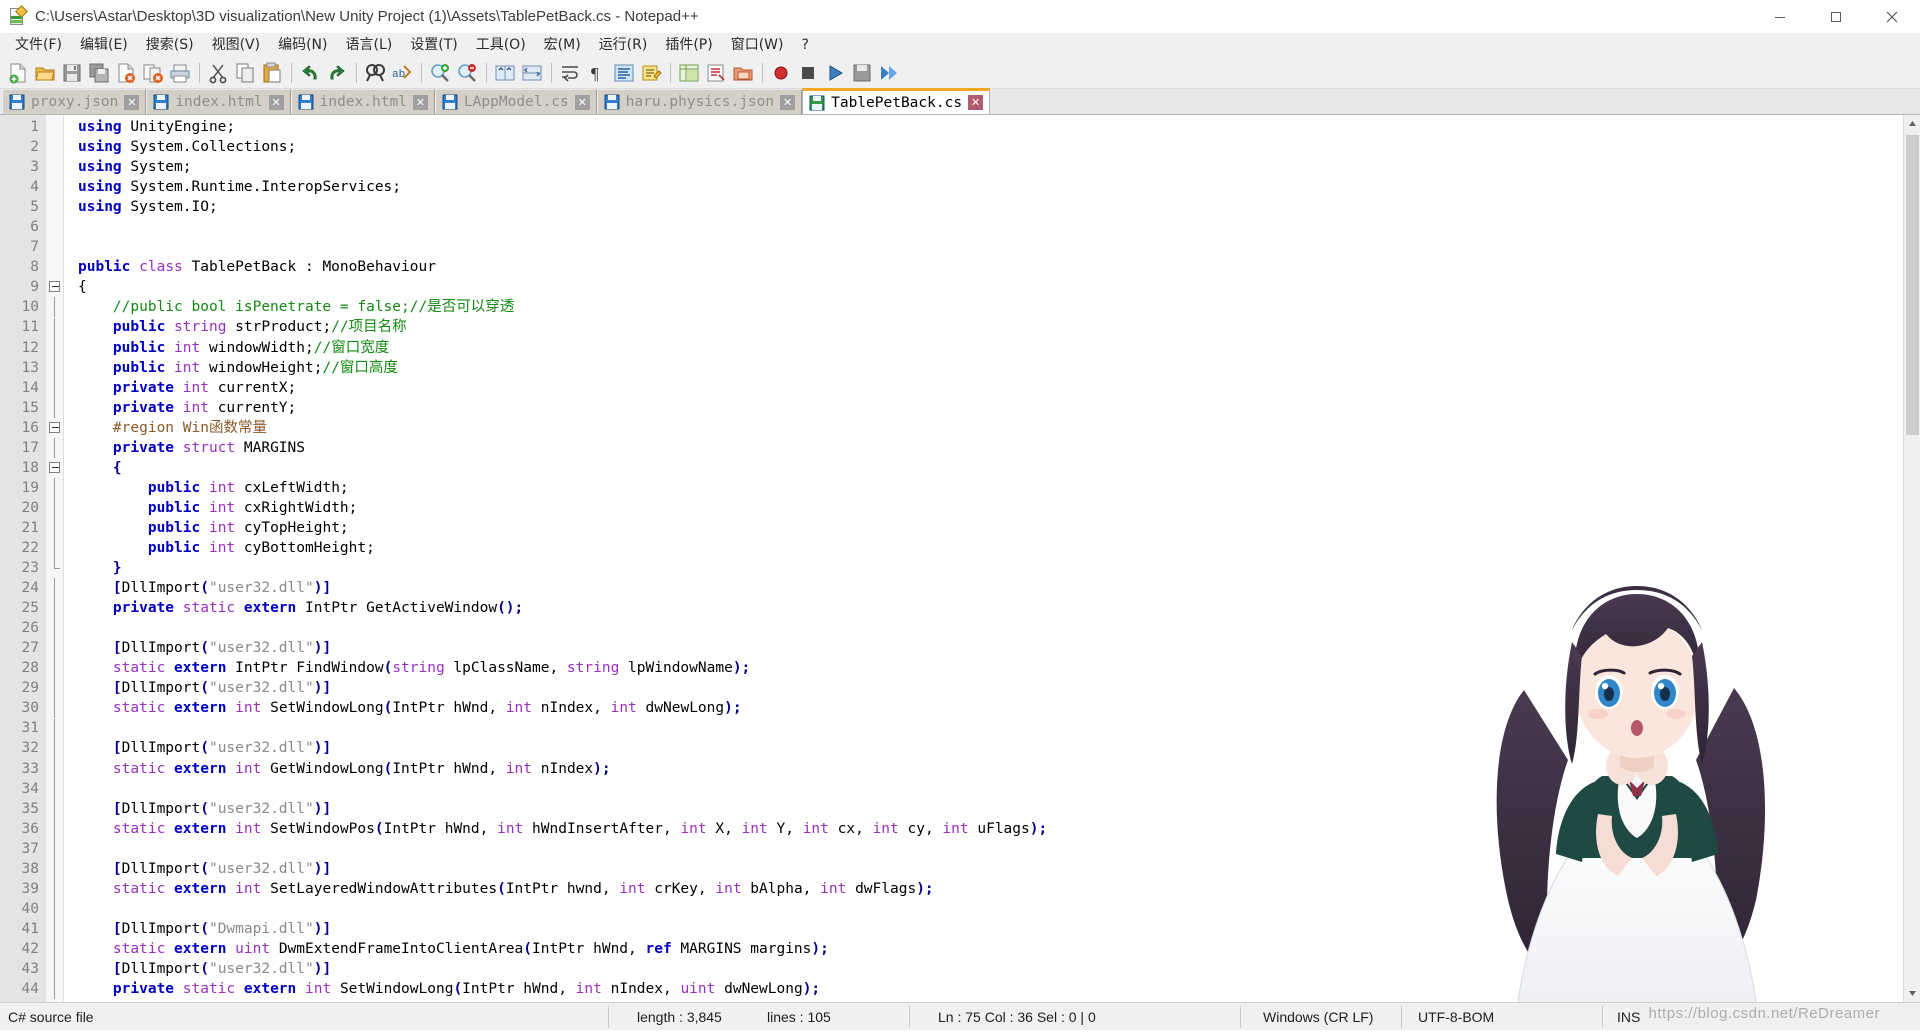  Describe the element at coordinates (889, 73) in the screenshot. I see `run-macro-icon` at that location.